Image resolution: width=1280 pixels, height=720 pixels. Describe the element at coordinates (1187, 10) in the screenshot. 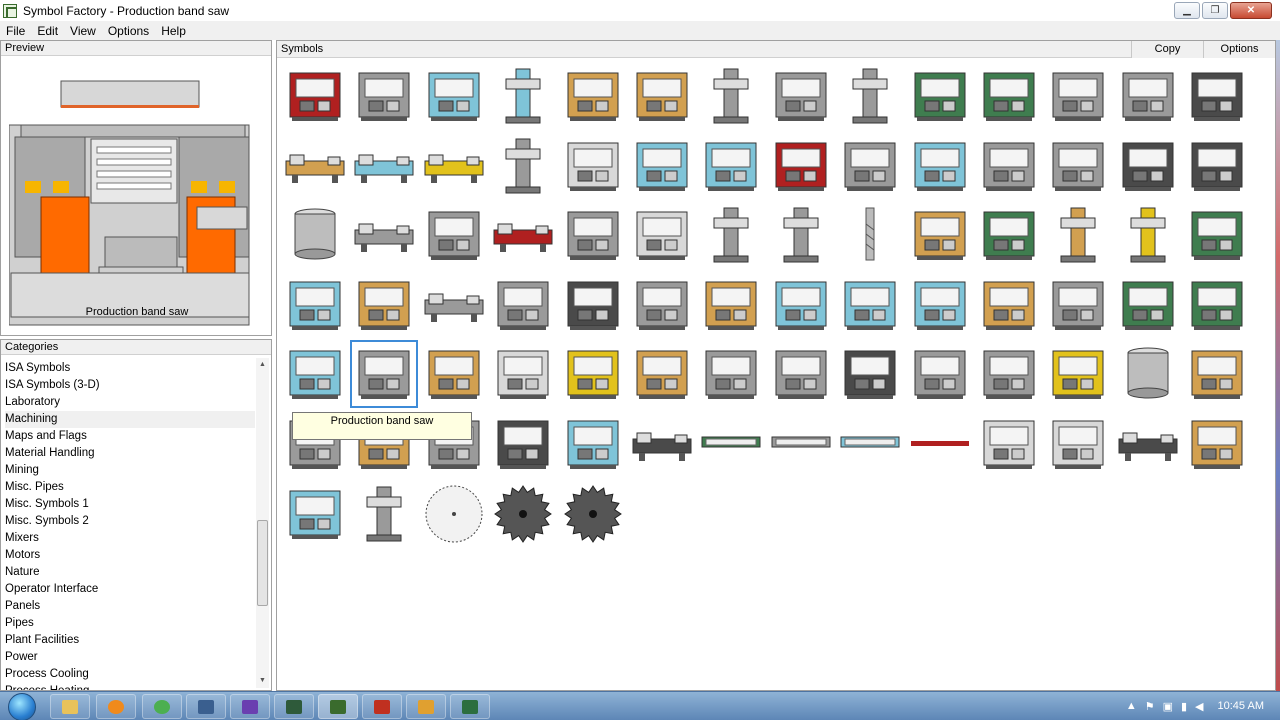

I see `minimize-button: ▁` at that location.